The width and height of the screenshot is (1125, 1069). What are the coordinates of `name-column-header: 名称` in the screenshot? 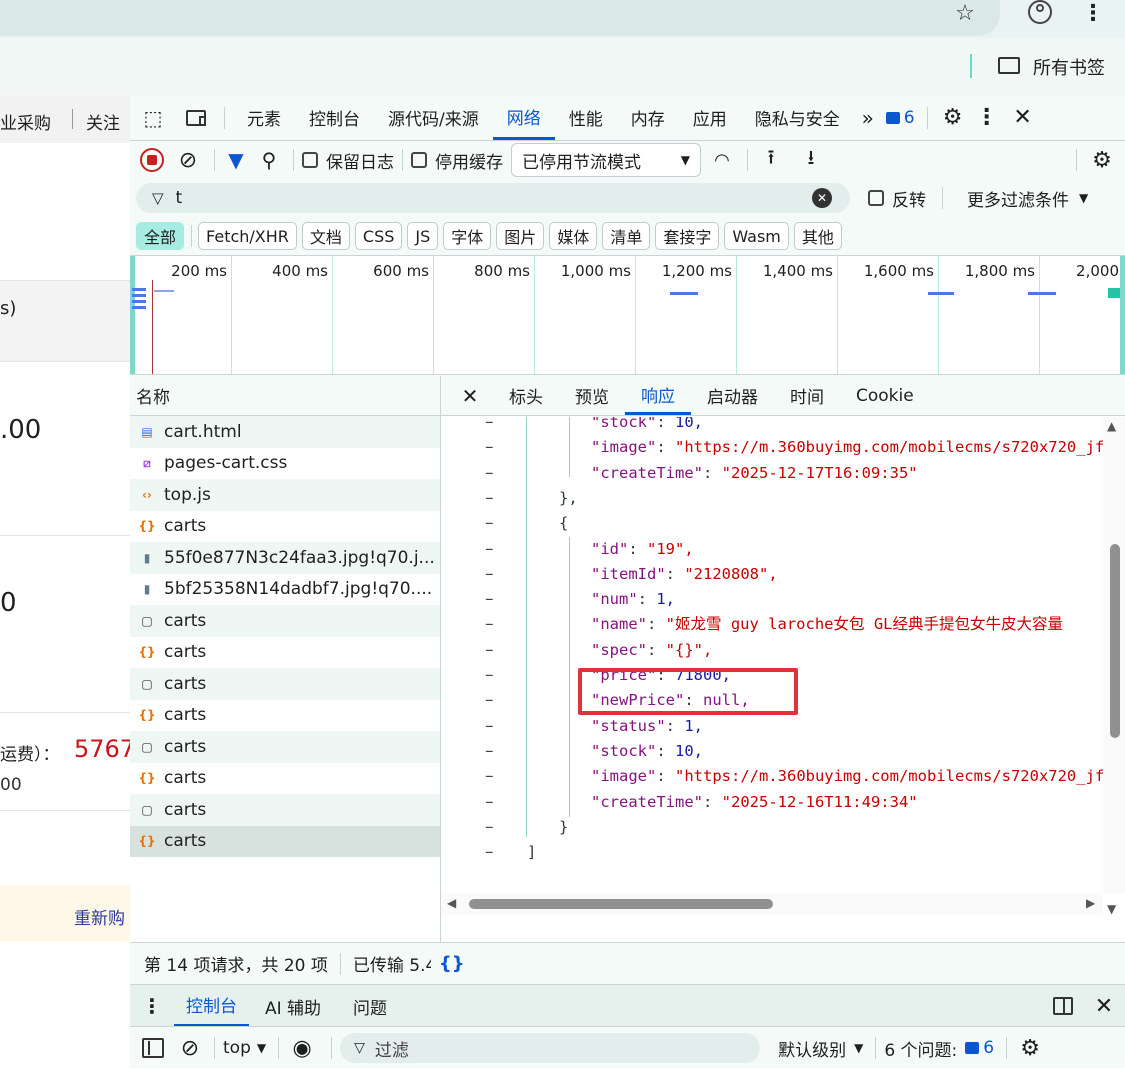 It's located at (285, 396).